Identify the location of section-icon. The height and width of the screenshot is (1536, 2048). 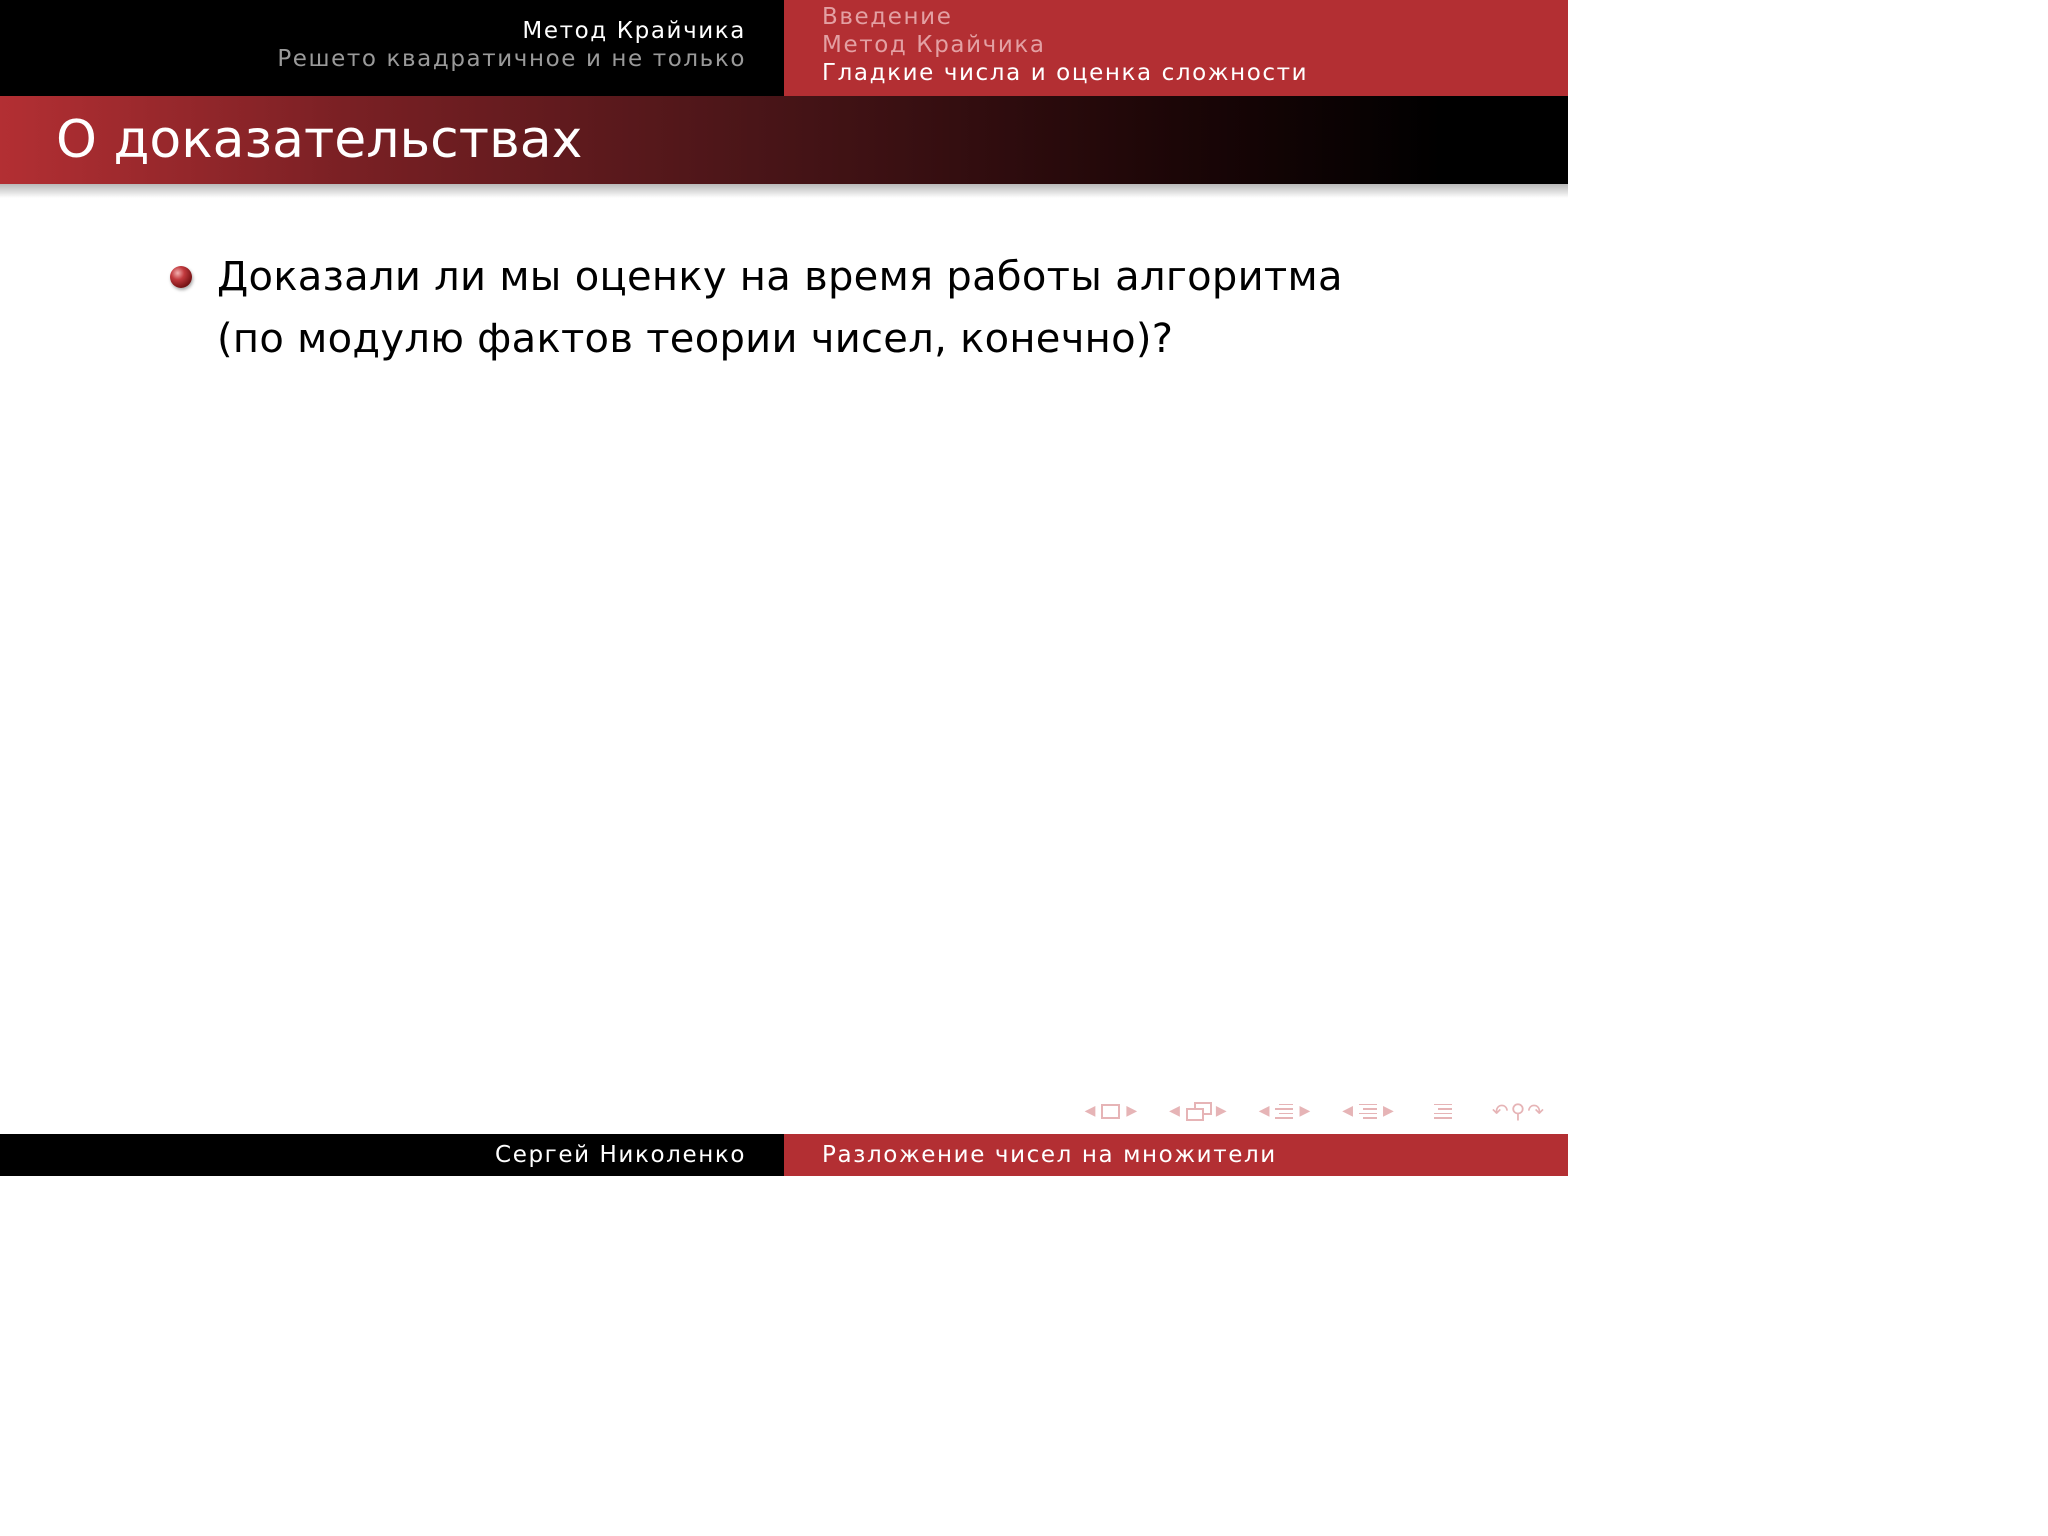
(1368, 1111).